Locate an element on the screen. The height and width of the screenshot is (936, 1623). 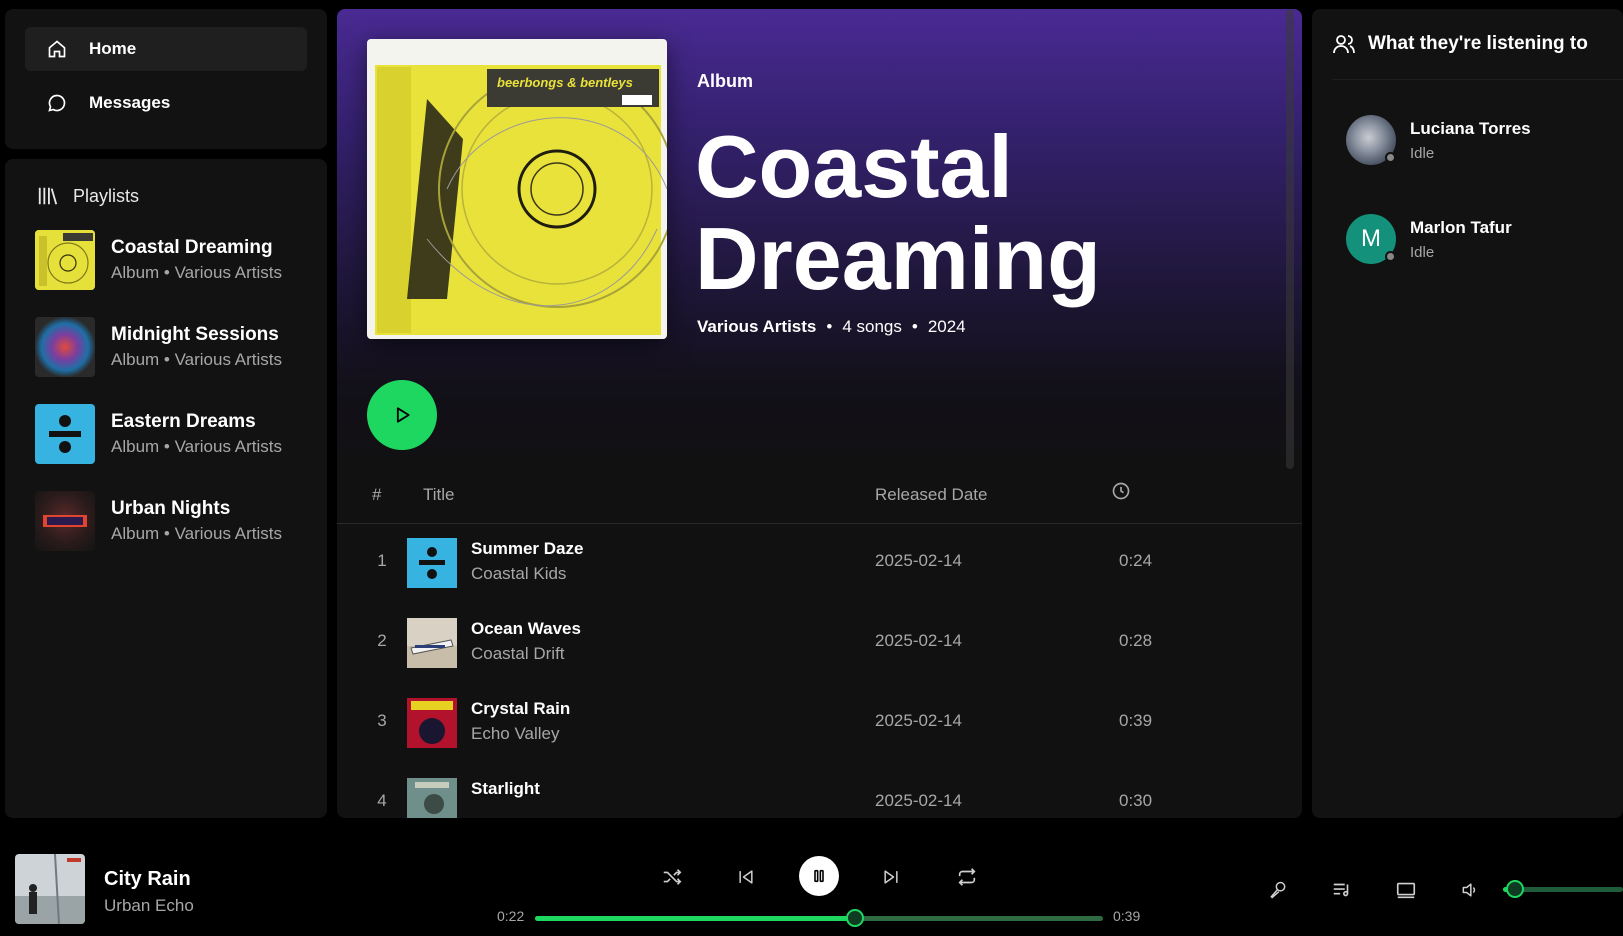
track-title: Summer Daze is located at coordinates (527, 549).